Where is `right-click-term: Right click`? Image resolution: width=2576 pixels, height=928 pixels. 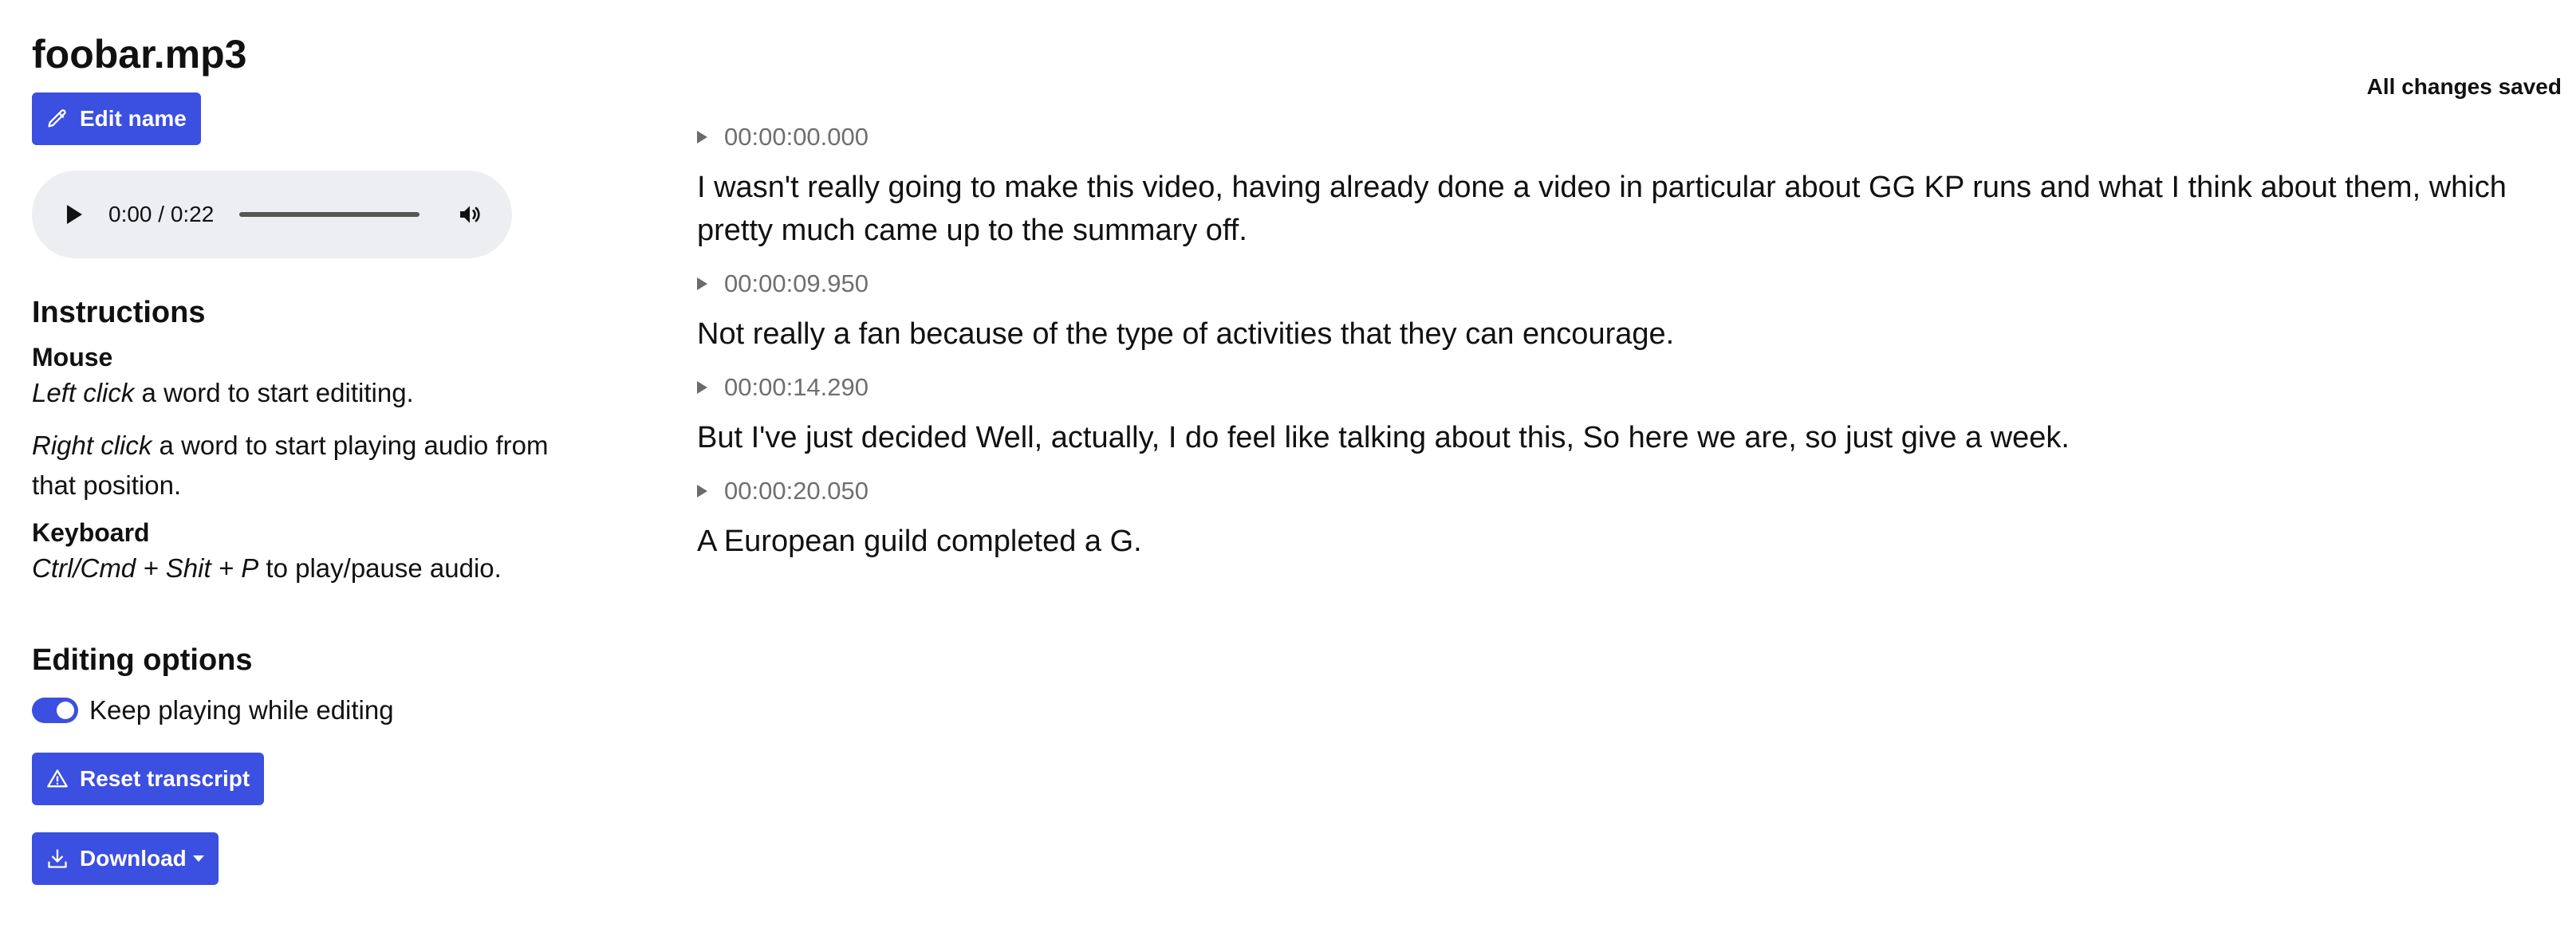
right-click-term: Right click is located at coordinates (92, 445).